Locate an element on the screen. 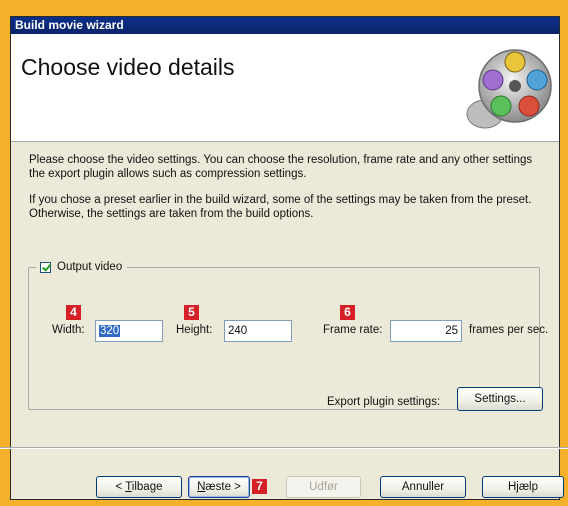 The width and height of the screenshot is (568, 506). footer-divider is located at coordinates (284, 448).